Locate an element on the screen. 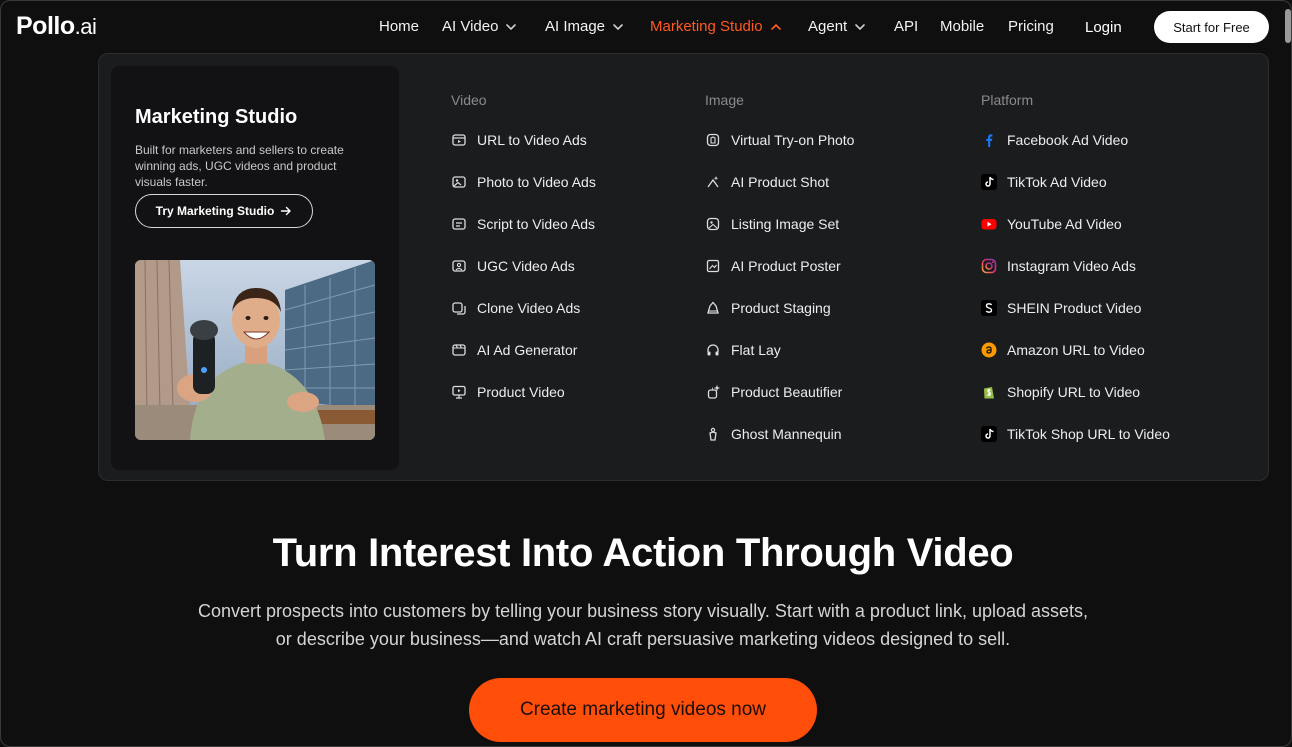 Image resolution: width=1292 pixels, height=747 pixels. poster-icon is located at coordinates (713, 266).